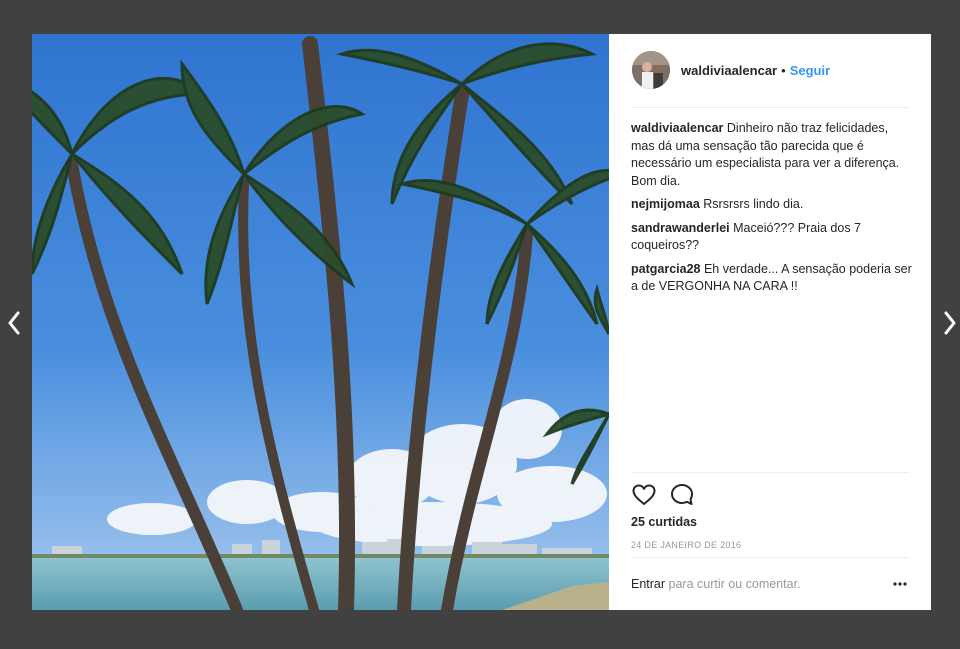 The width and height of the screenshot is (960, 649). I want to click on list-item: nejmijomaa Rsrsrsrs lindo dia., so click(772, 205).